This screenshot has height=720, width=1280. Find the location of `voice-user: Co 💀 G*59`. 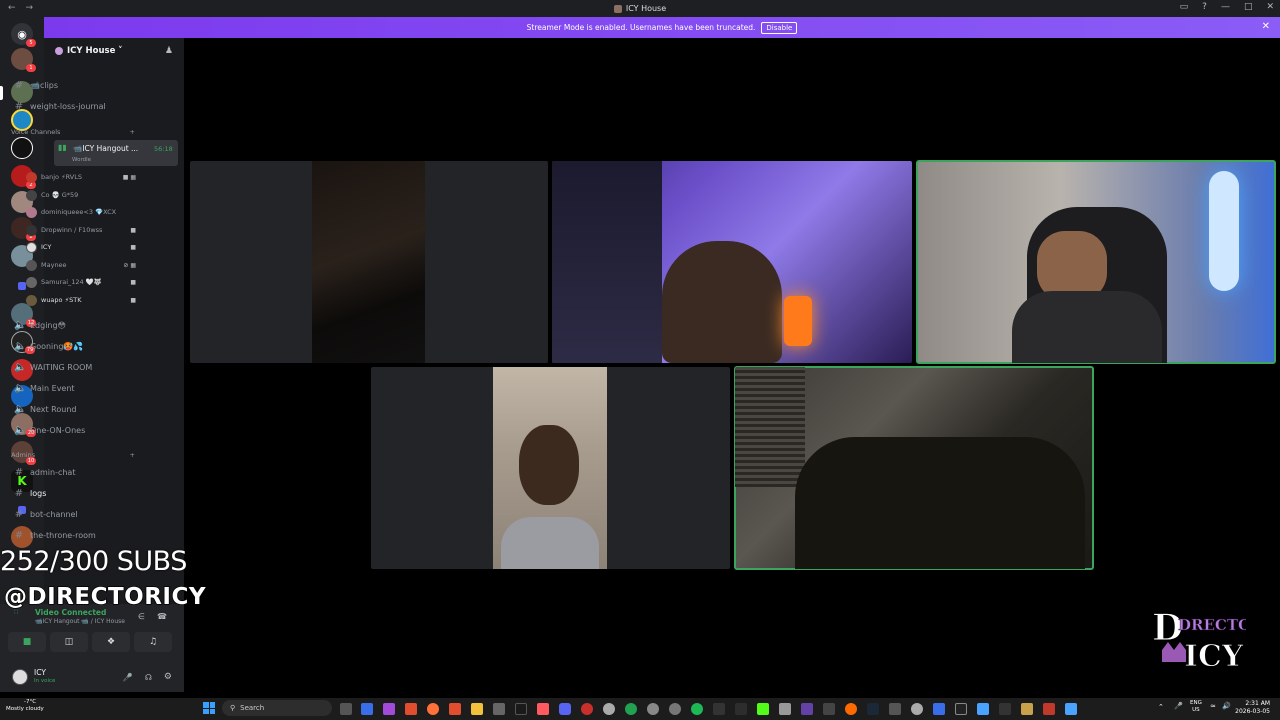

voice-user: Co 💀 G*59 is located at coordinates (81, 195).